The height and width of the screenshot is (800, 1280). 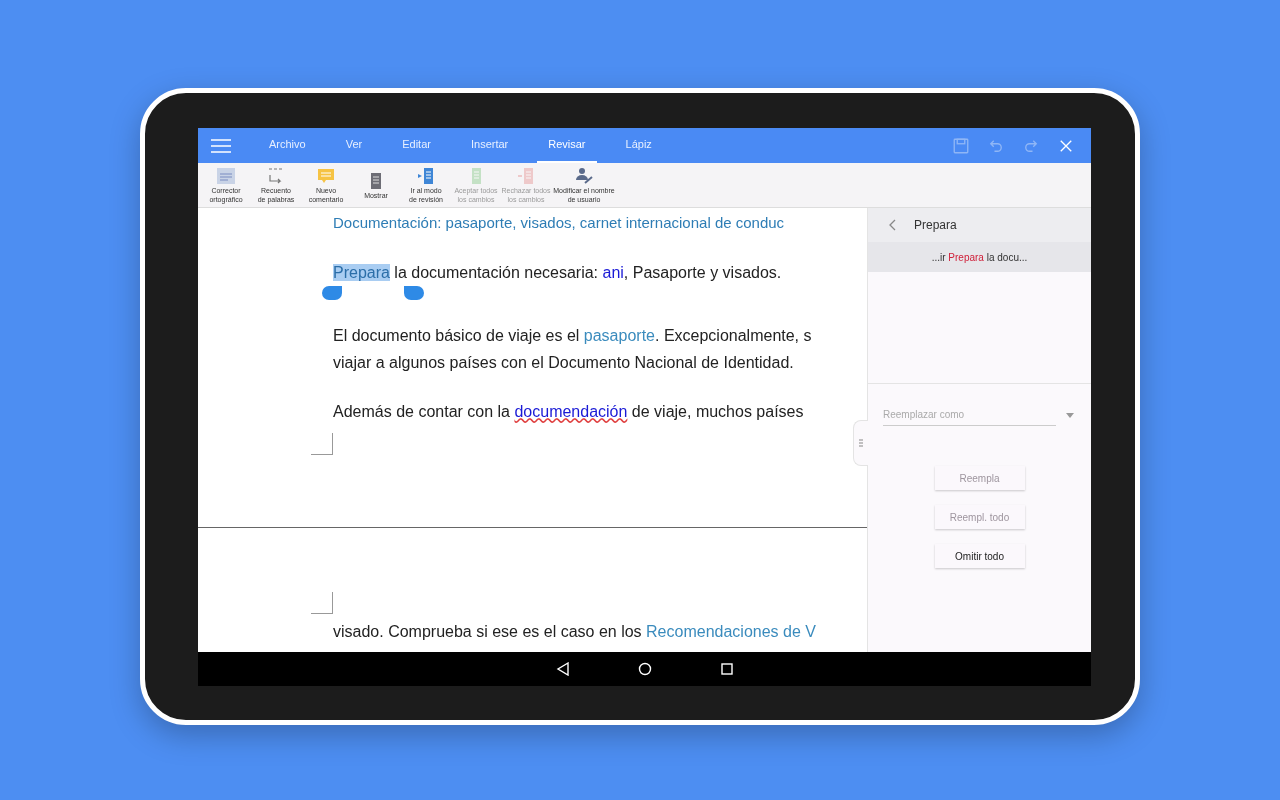 What do you see at coordinates (489, 145) in the screenshot?
I see `menu-tab: Insertar` at bounding box center [489, 145].